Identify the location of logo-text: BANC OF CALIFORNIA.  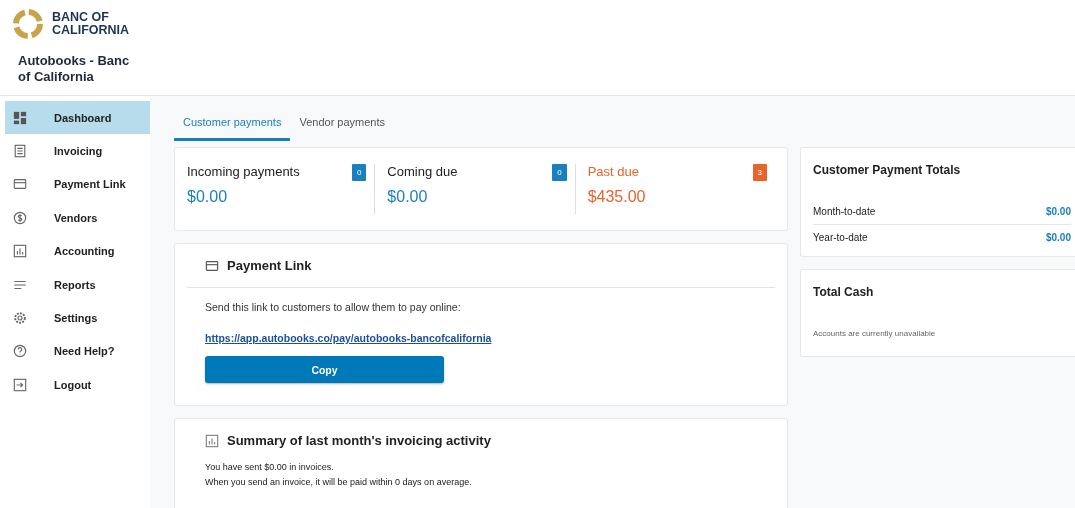
(91, 24).